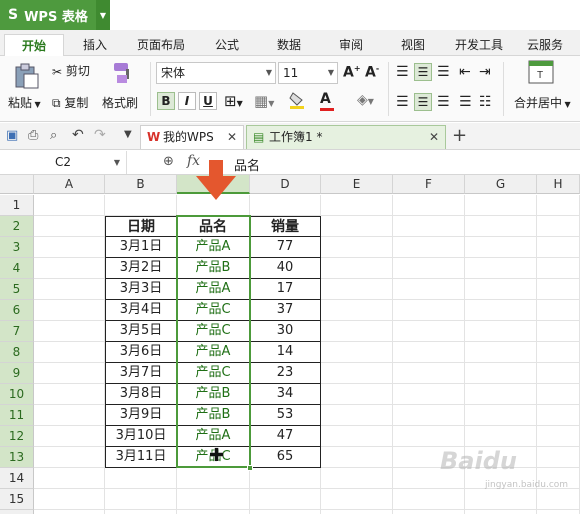 The height and width of the screenshot is (514, 580). I want to click on close-icon: ✕, so click(232, 137).